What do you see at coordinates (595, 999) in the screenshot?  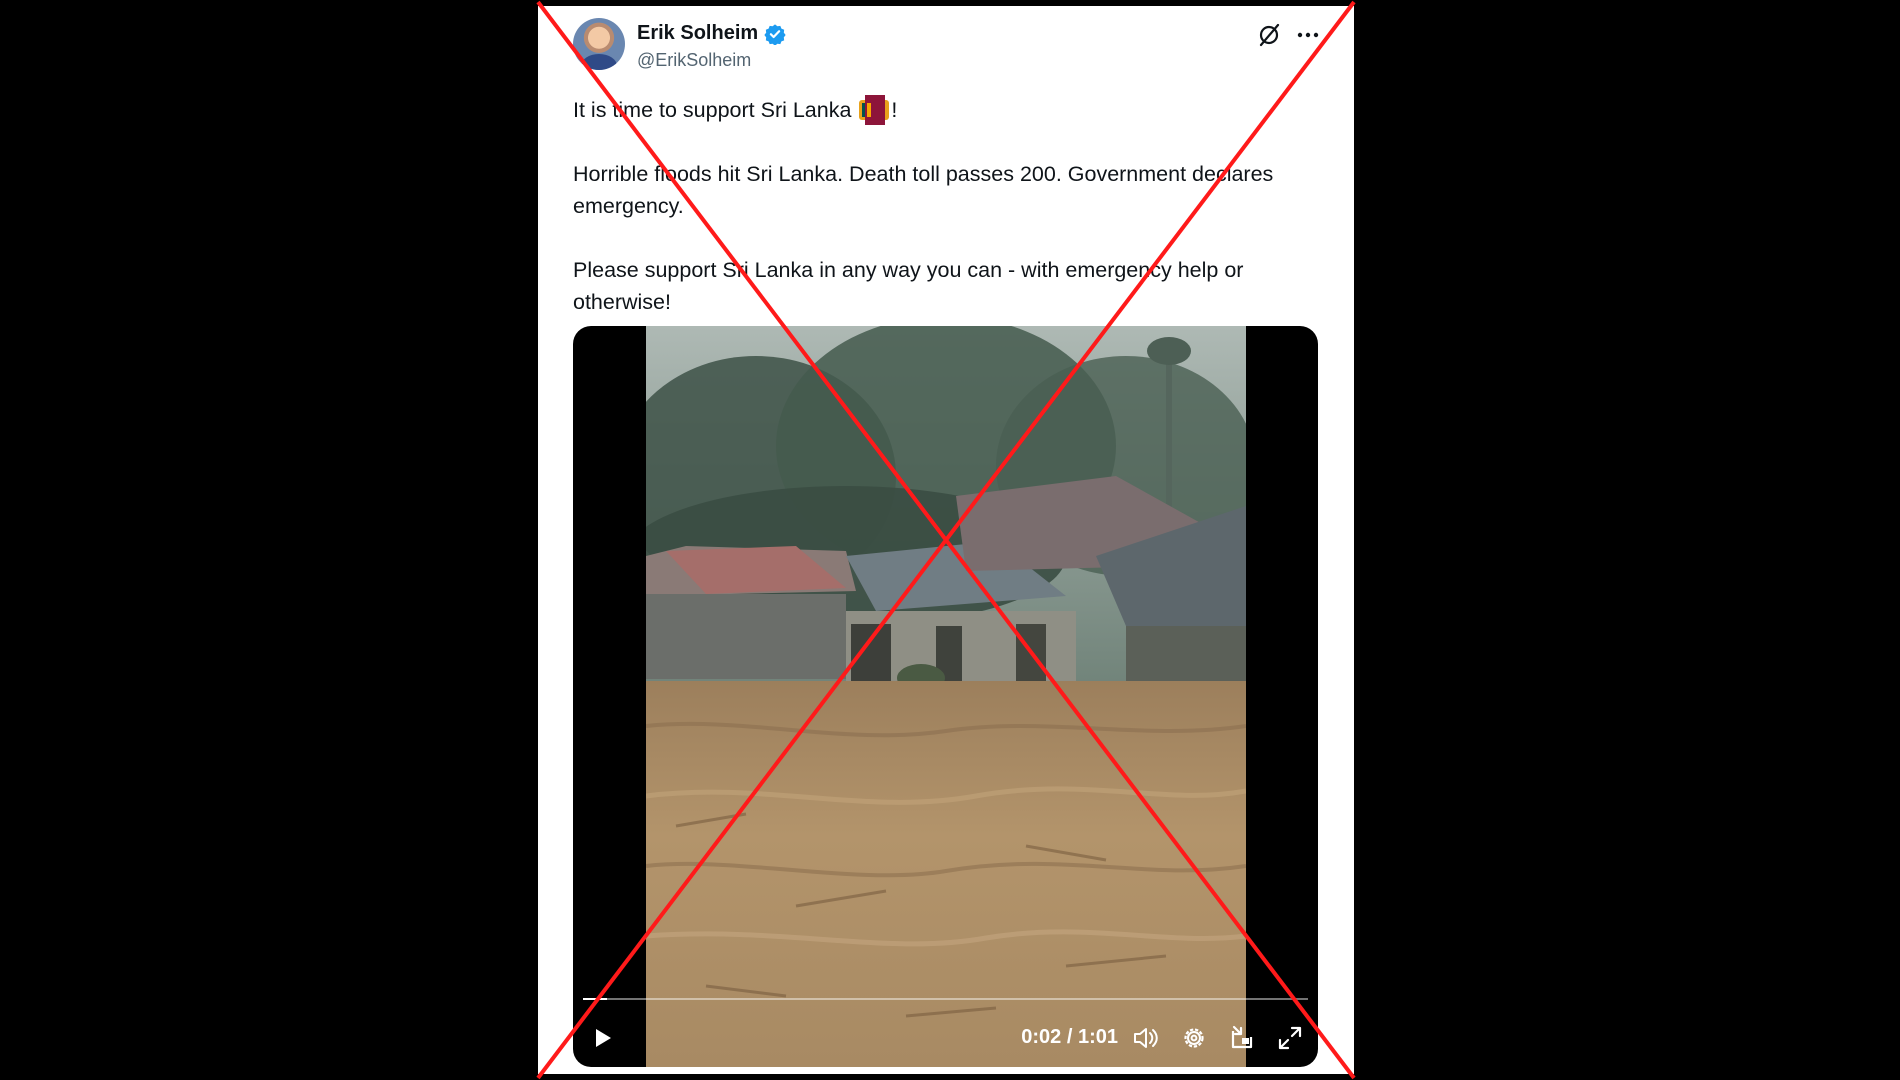 I see `video-progress-fill` at bounding box center [595, 999].